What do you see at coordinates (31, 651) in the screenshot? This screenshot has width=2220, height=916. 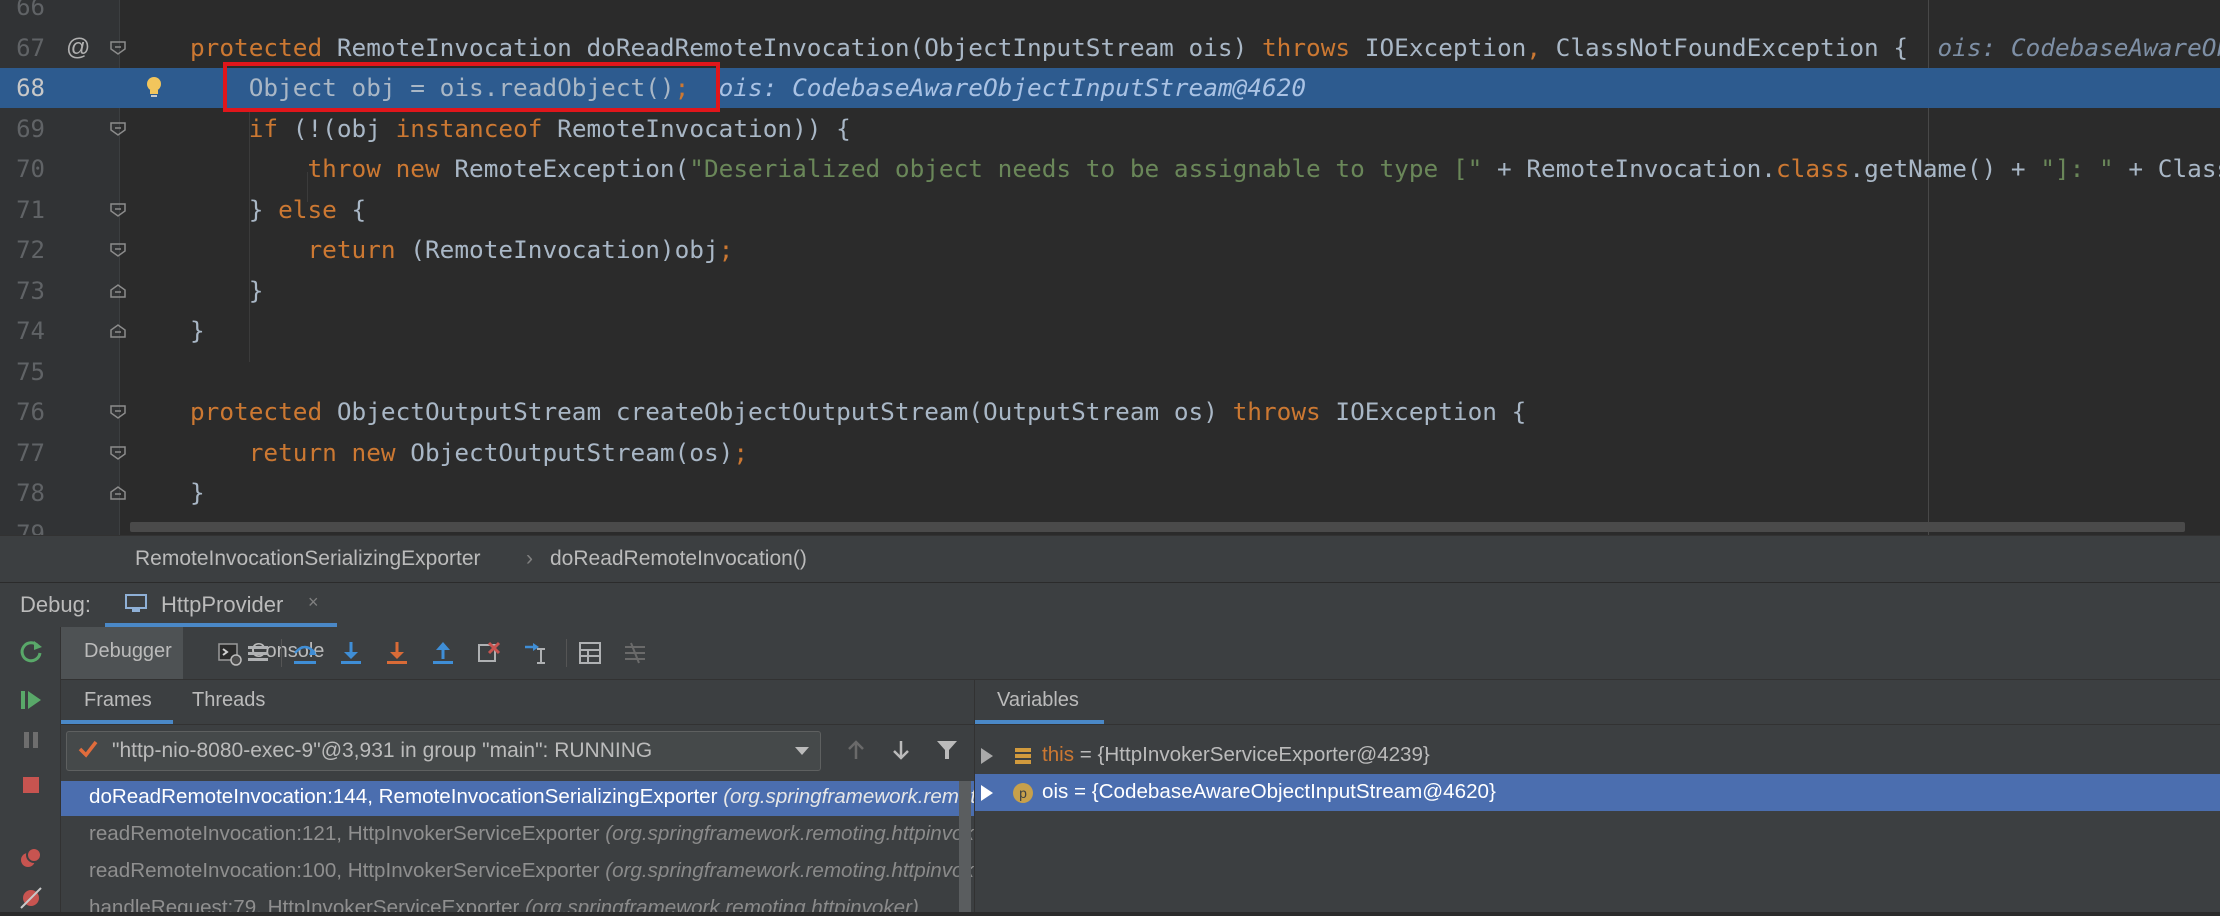 I see `rerun-icon` at bounding box center [31, 651].